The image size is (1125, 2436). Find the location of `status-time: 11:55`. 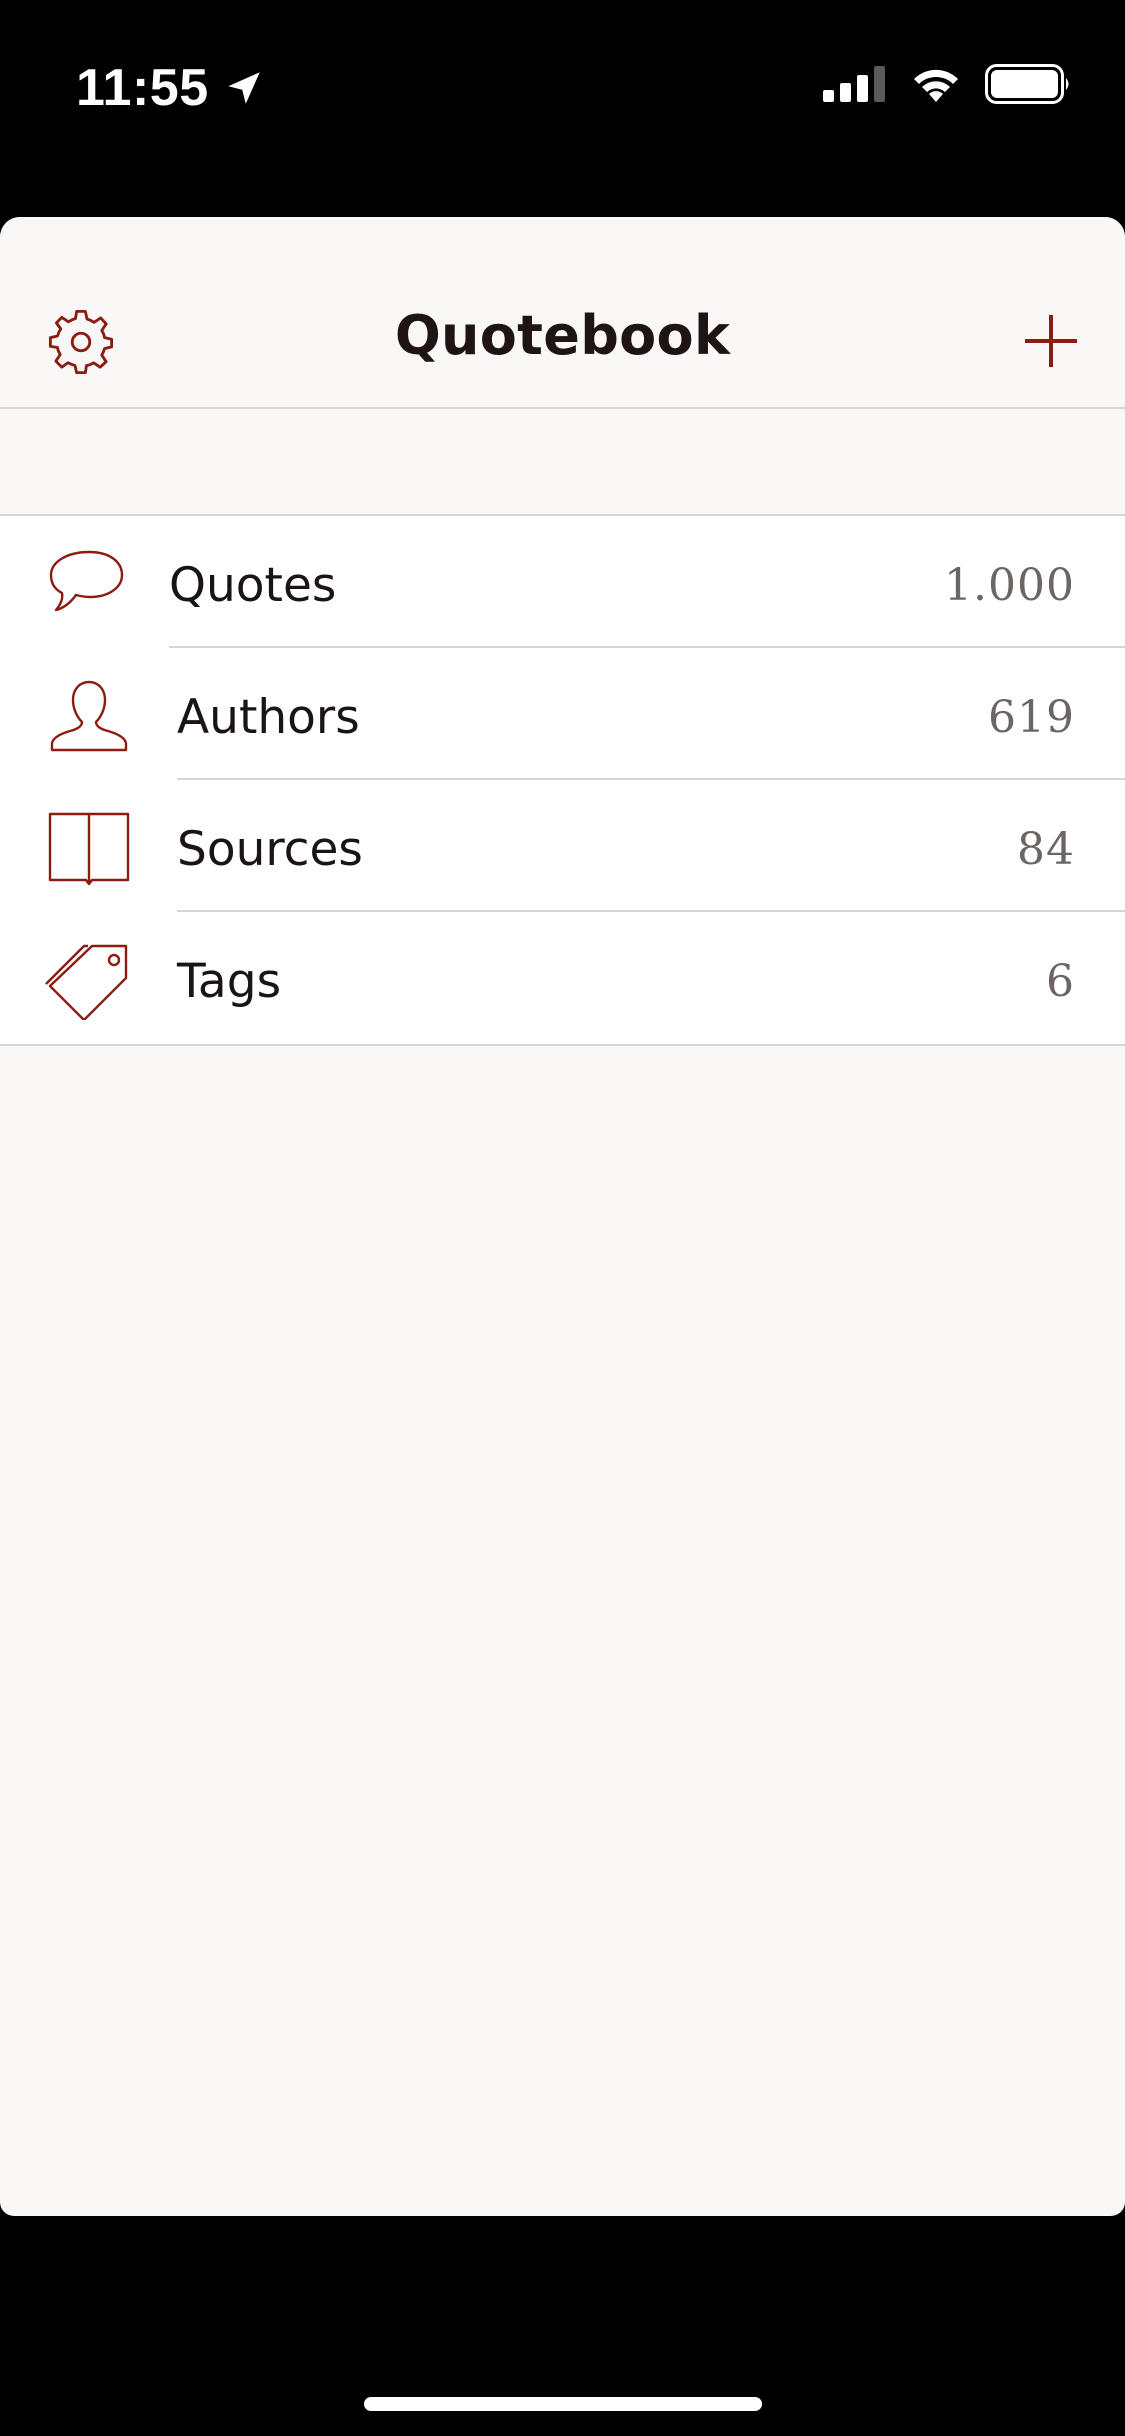

status-time: 11:55 is located at coordinates (170, 88).